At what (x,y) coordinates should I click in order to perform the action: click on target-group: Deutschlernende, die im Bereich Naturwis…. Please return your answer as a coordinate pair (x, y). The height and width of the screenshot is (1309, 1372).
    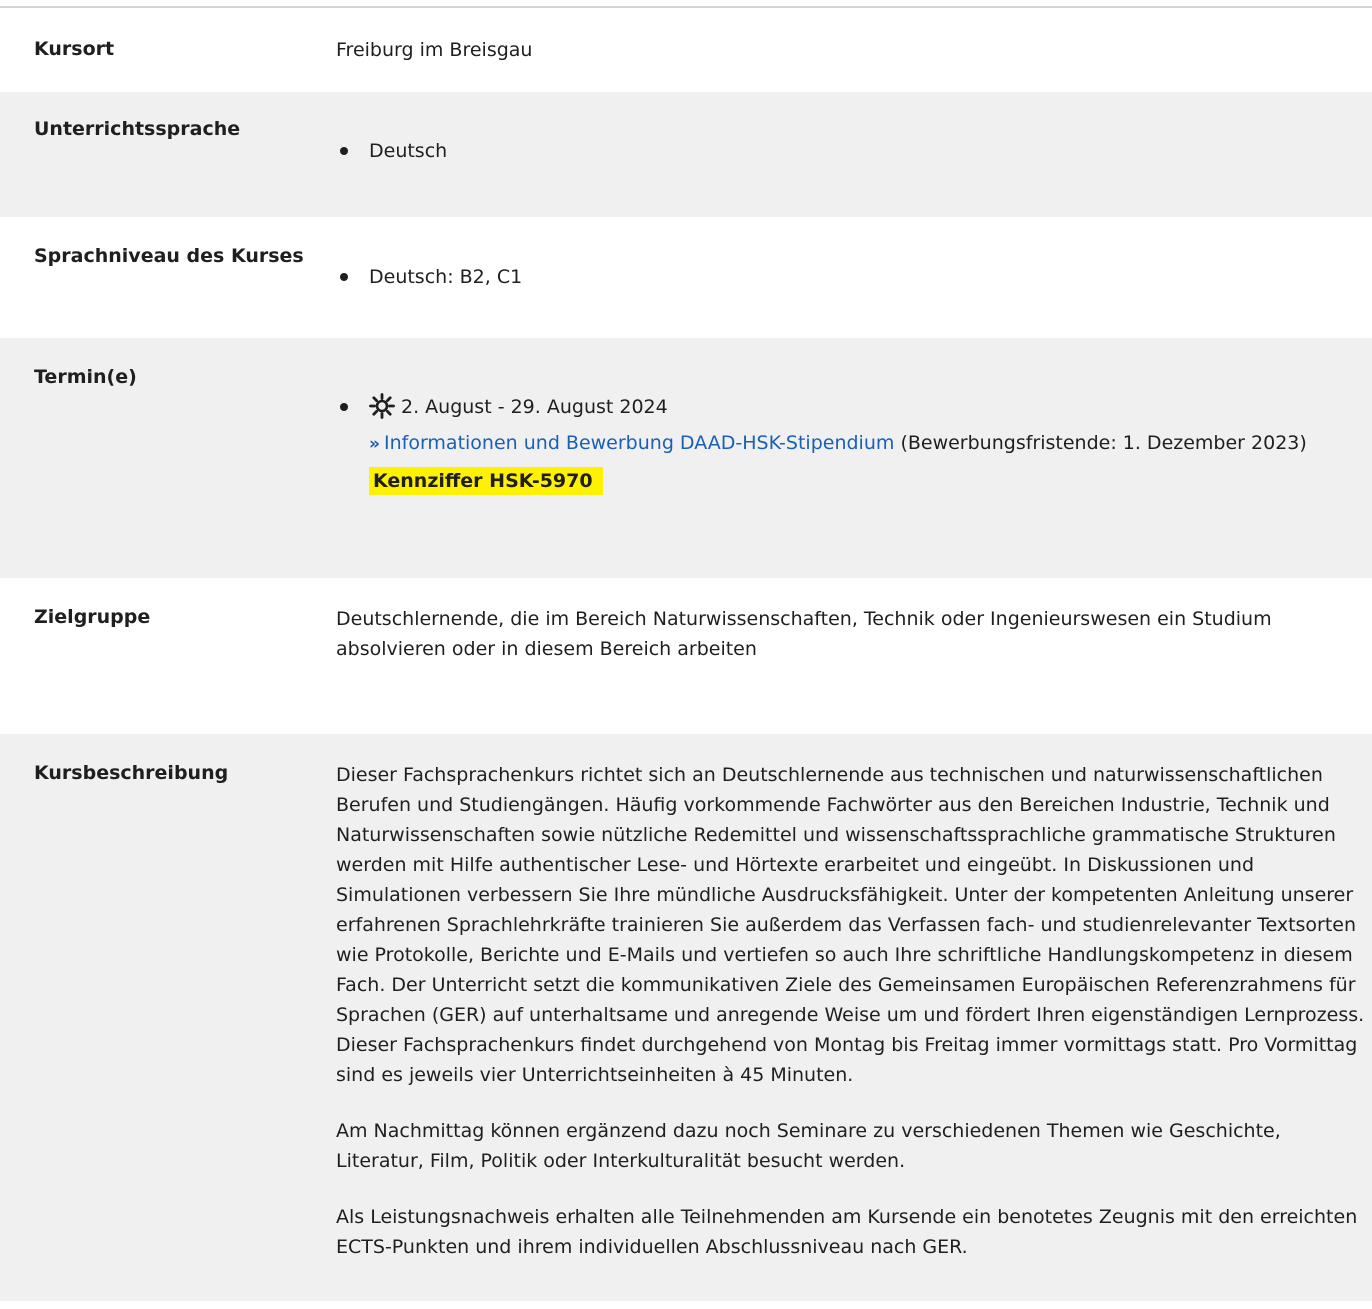
    Looking at the image, I should click on (804, 634).